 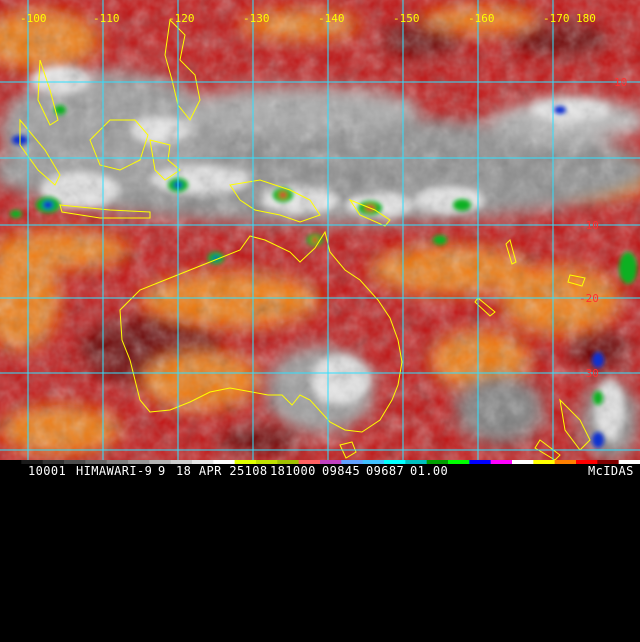 What do you see at coordinates (33, 18) in the screenshot?
I see `lon-label: -100` at bounding box center [33, 18].